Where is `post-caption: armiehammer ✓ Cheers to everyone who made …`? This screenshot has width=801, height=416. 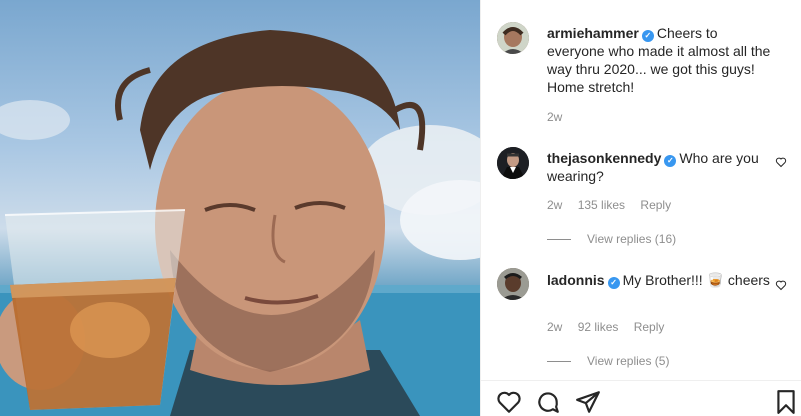 post-caption: armiehammer ✓ Cheers to everyone who made … is located at coordinates (659, 60).